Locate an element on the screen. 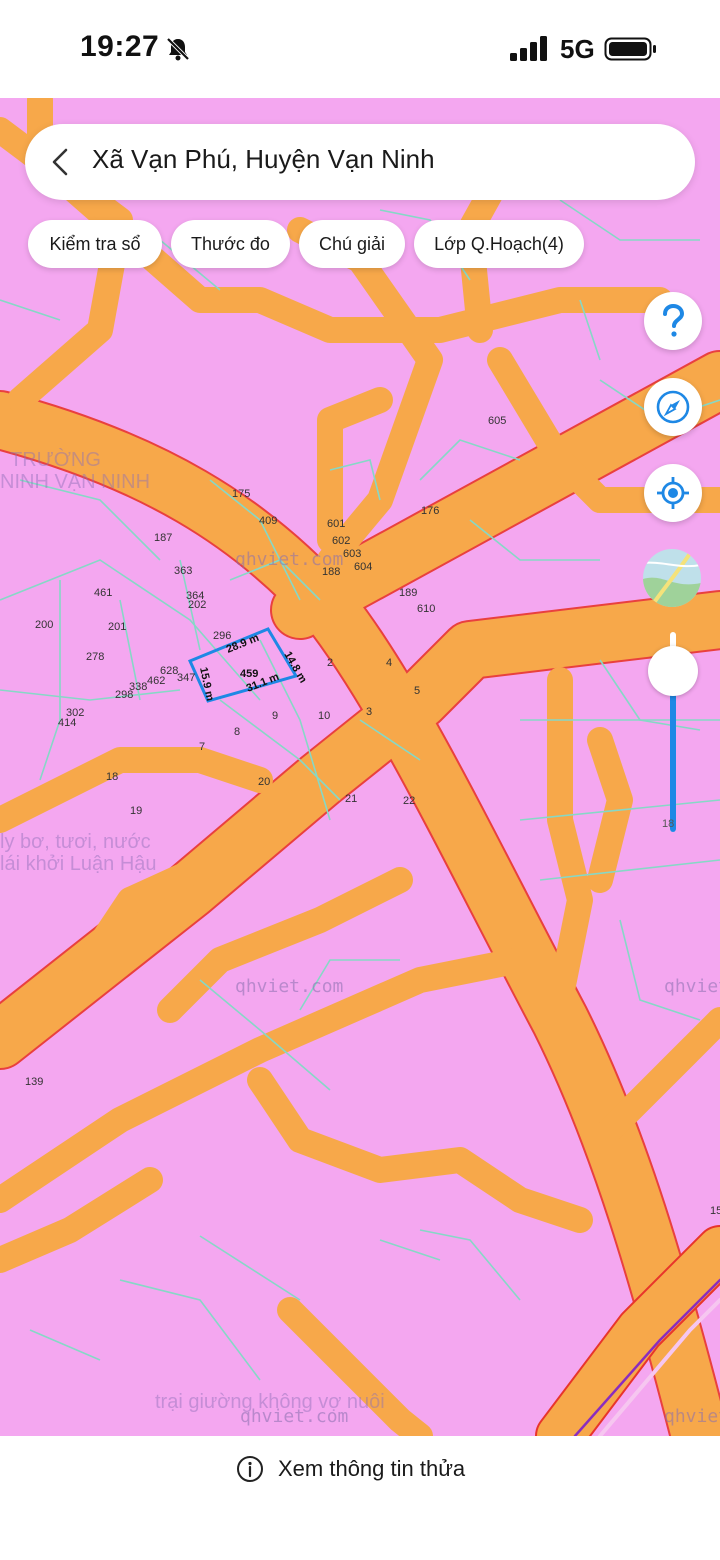 This screenshot has height=1560, width=720. compass-icon is located at coordinates (673, 407).